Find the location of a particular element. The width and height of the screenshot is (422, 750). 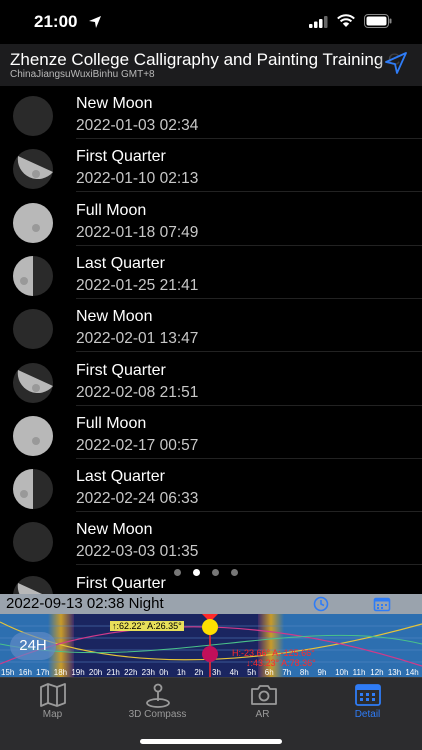

phase-date: 2022-03-03 01:35 is located at coordinates (137, 552).